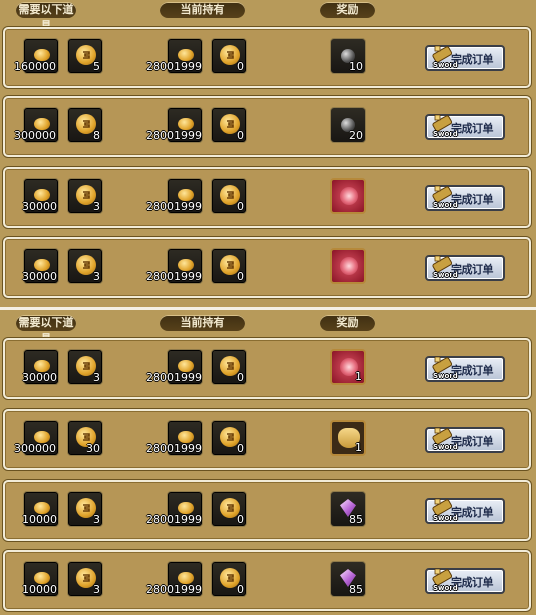  What do you see at coordinates (96, 135) in the screenshot?
I see `item-count: 8` at bounding box center [96, 135].